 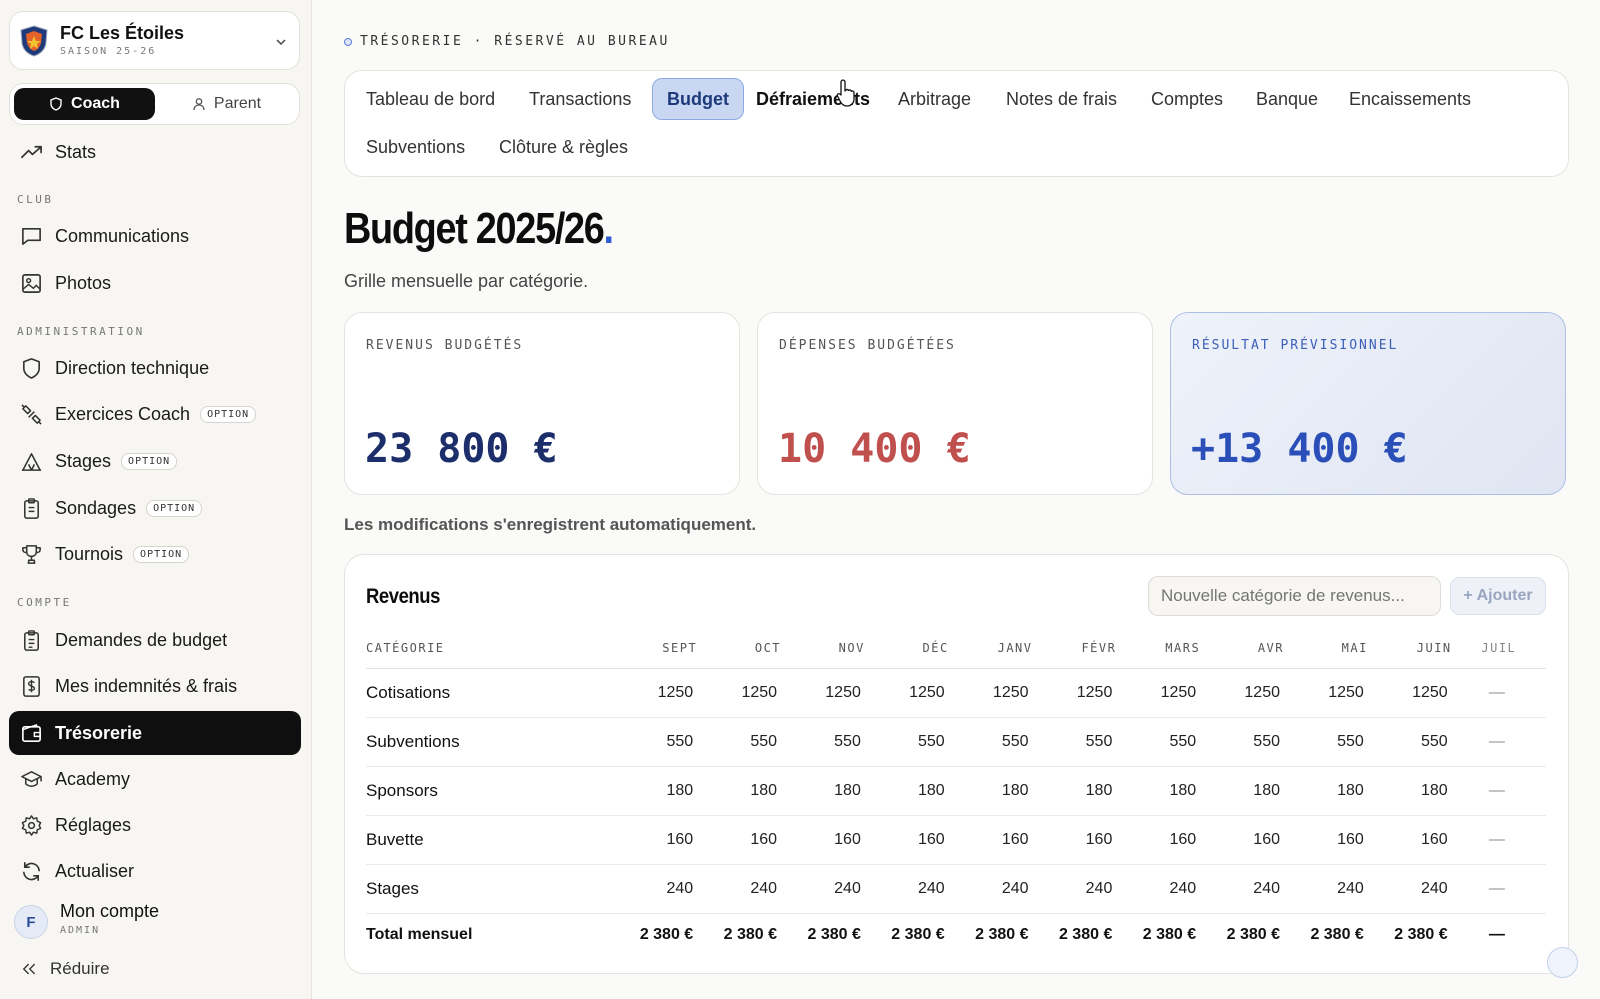 I want to click on add-category-button: + Ajouter, so click(x=1498, y=596).